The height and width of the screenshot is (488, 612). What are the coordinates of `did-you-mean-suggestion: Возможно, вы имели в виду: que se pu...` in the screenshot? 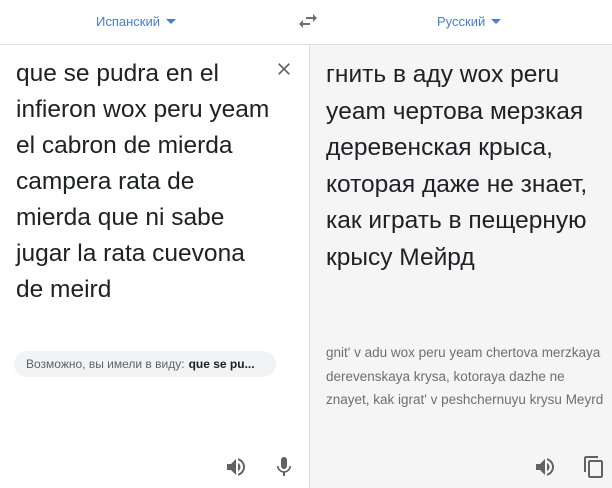 It's located at (145, 364).